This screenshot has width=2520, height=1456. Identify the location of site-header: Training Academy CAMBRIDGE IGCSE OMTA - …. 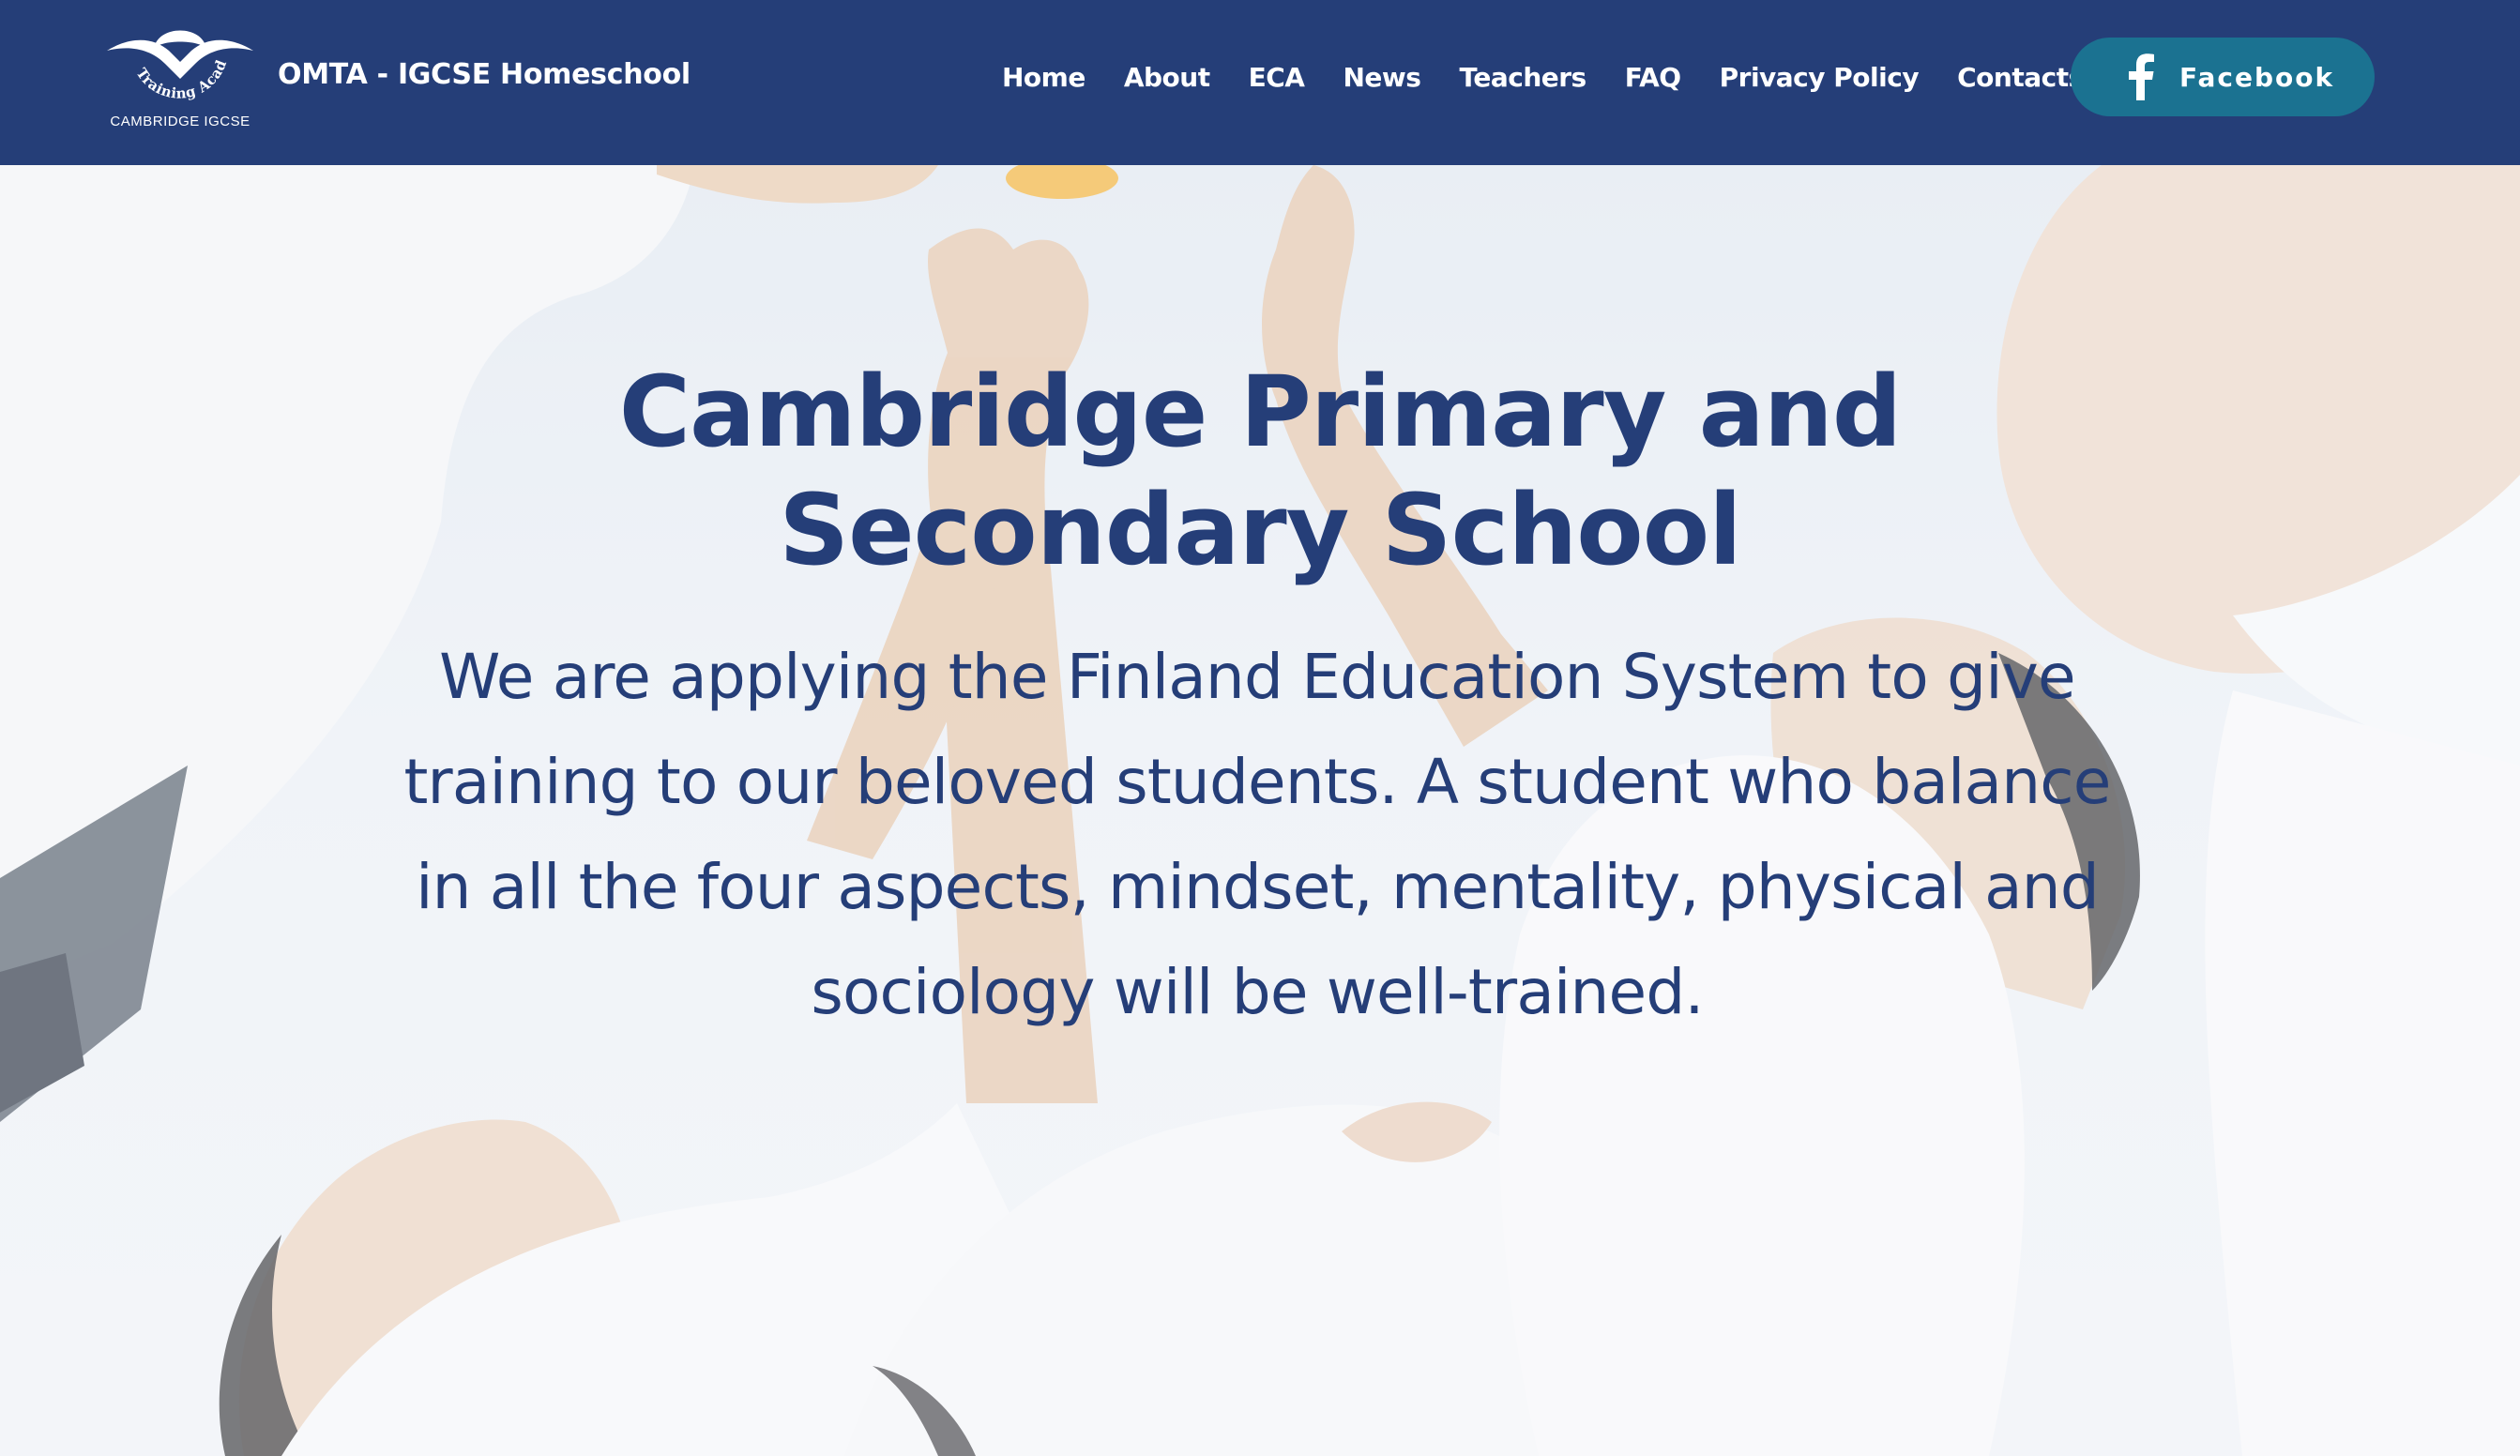
(1260, 82).